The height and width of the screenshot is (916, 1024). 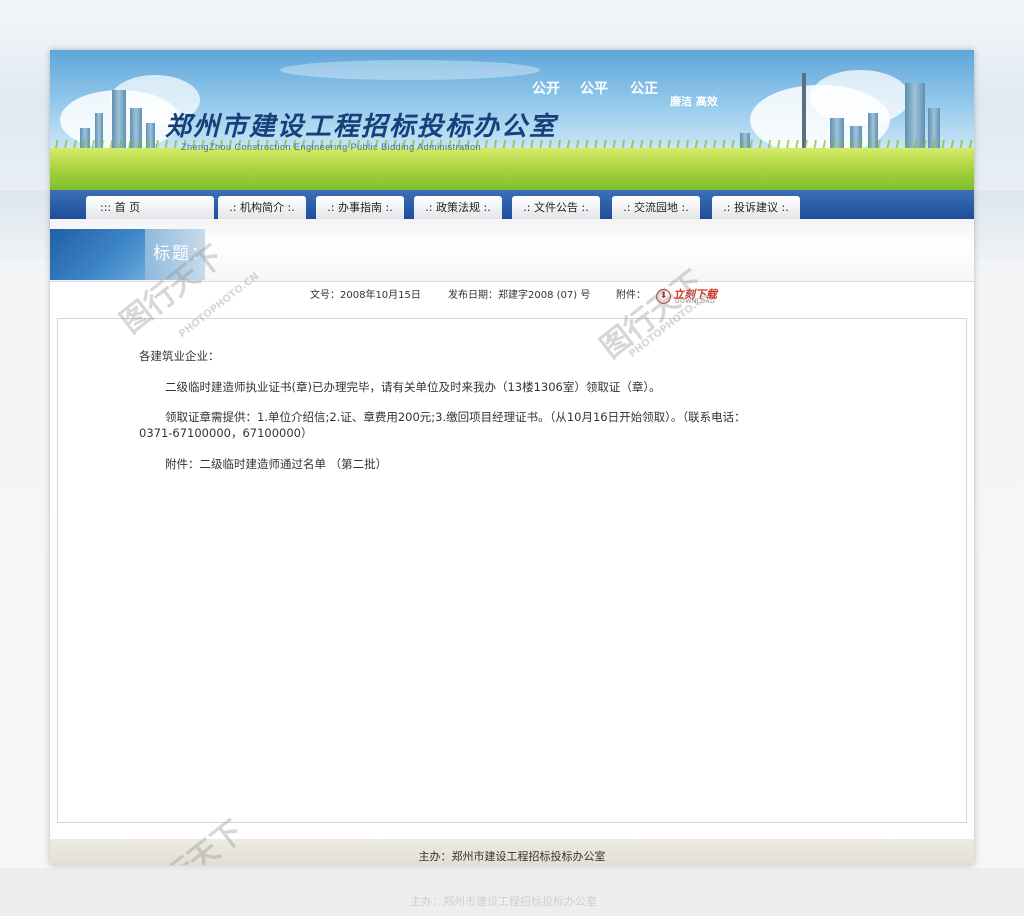 What do you see at coordinates (756, 207) in the screenshot?
I see `nav-item-complaints: .: 投诉建议 :.` at bounding box center [756, 207].